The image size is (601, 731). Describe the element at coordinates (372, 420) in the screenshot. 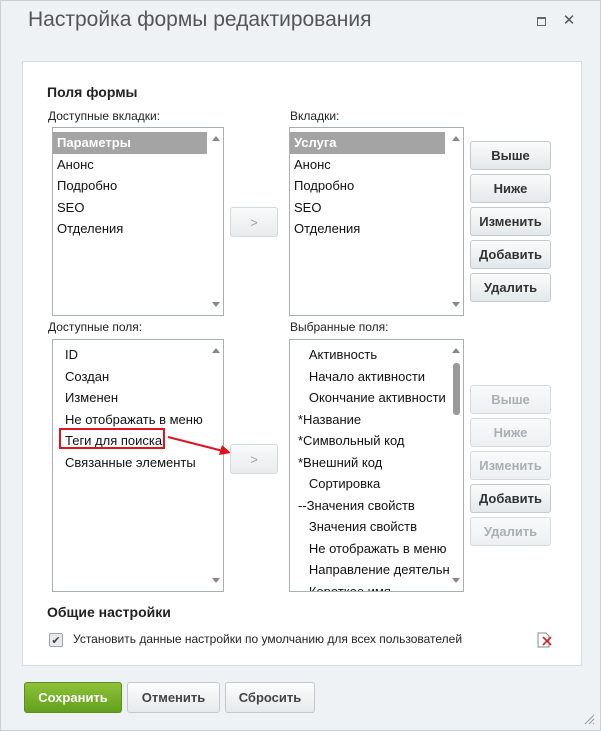

I see `selected-field-item: *Название` at that location.